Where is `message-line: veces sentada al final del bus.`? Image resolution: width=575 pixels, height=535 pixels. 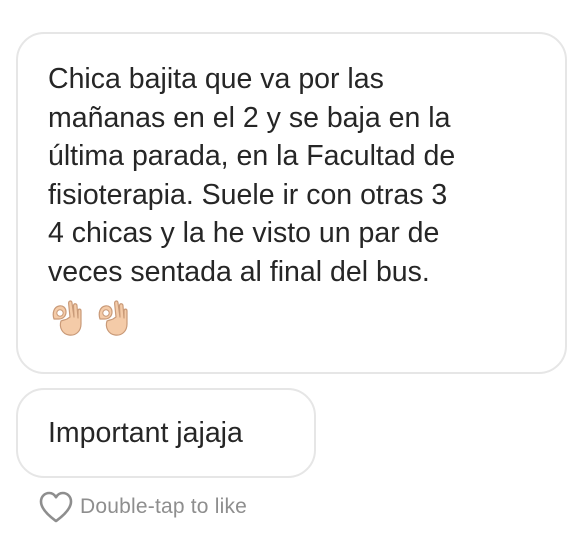
message-line: veces sentada al final del bus. is located at coordinates (239, 271).